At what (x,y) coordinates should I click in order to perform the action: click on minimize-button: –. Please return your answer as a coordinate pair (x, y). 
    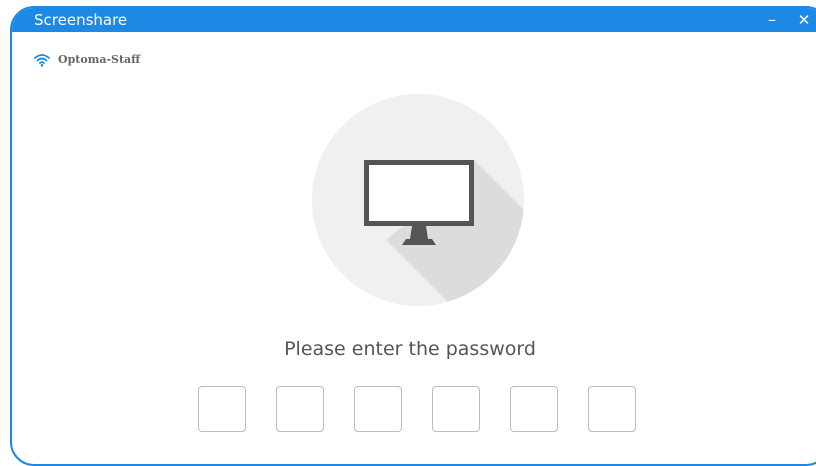
    Looking at the image, I should click on (772, 20).